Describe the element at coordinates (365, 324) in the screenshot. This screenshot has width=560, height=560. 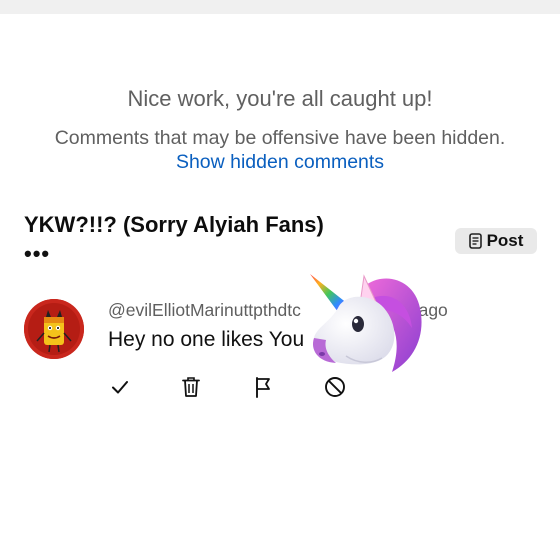
I see `unicorn-emoji-sticker` at that location.